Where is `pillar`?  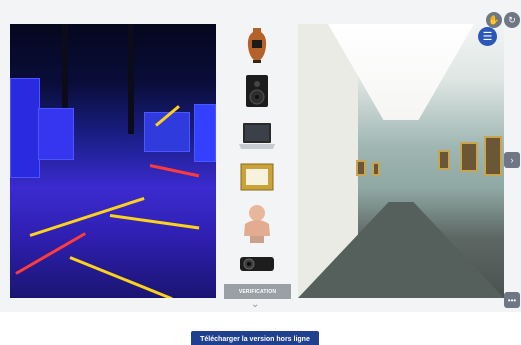 pillar is located at coordinates (131, 79).